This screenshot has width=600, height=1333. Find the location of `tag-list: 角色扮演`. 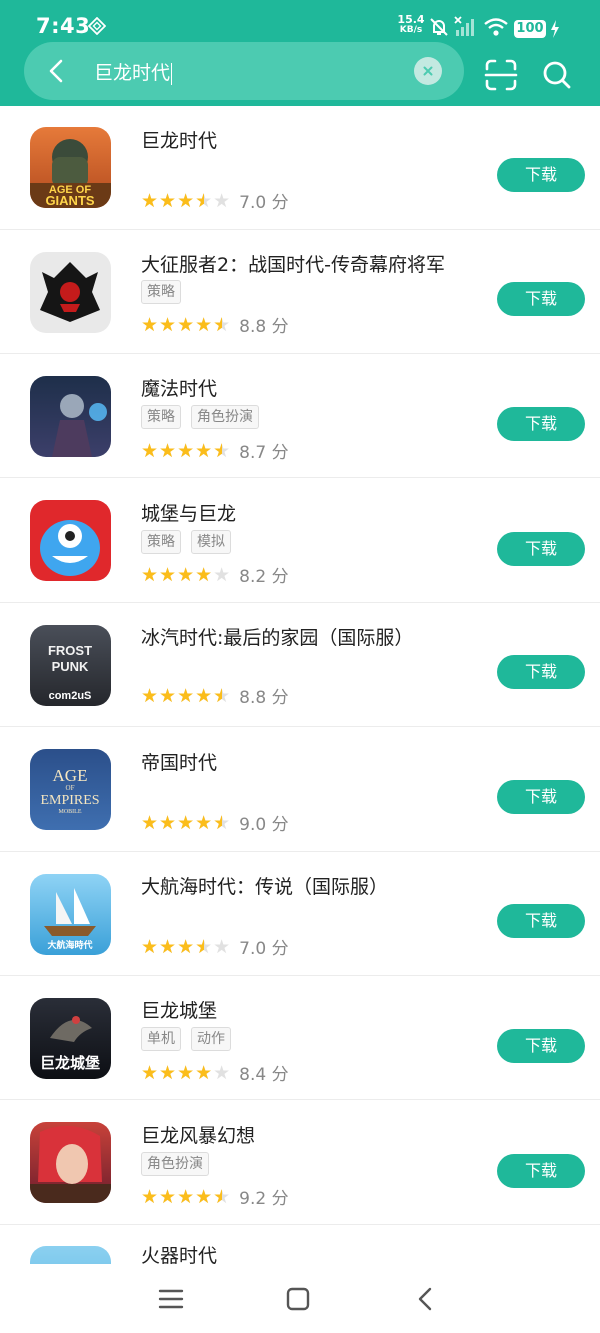

tag-list: 角色扮演 is located at coordinates (175, 1164).